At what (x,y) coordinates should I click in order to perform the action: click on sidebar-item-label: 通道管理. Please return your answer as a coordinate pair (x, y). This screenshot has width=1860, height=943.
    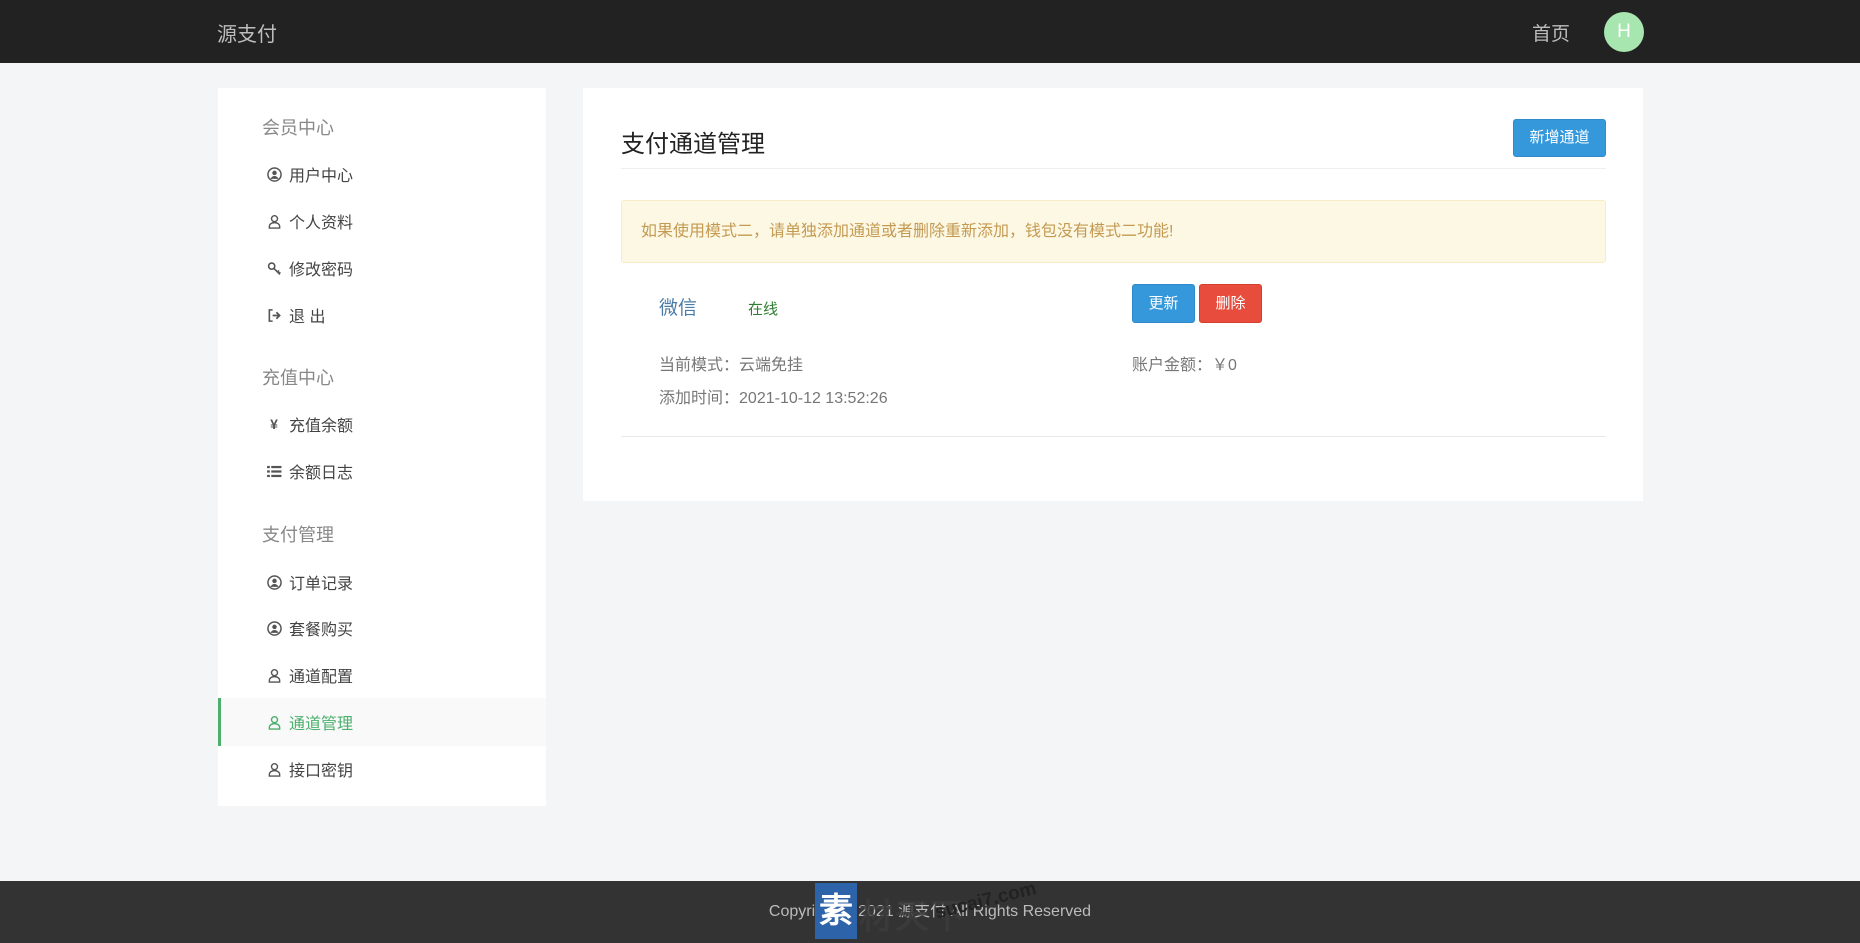
    Looking at the image, I should click on (321, 724).